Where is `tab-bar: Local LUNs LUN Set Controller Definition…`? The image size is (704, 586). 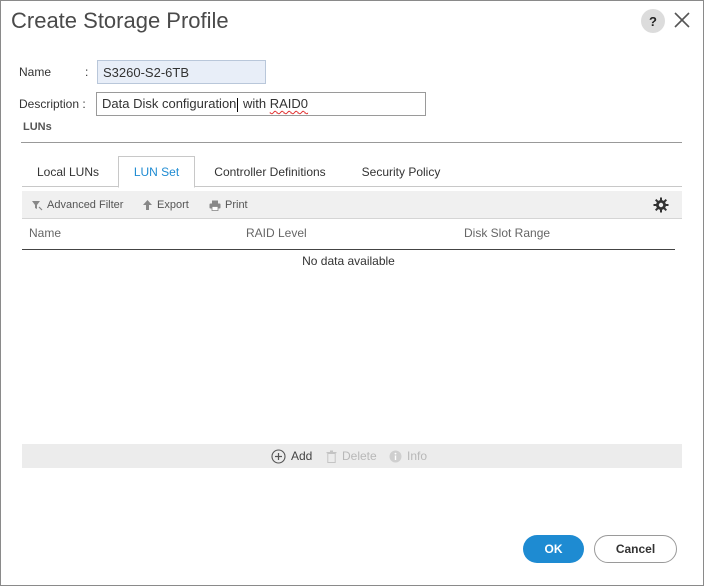 tab-bar: Local LUNs LUN Set Controller Definition… is located at coordinates (352, 172).